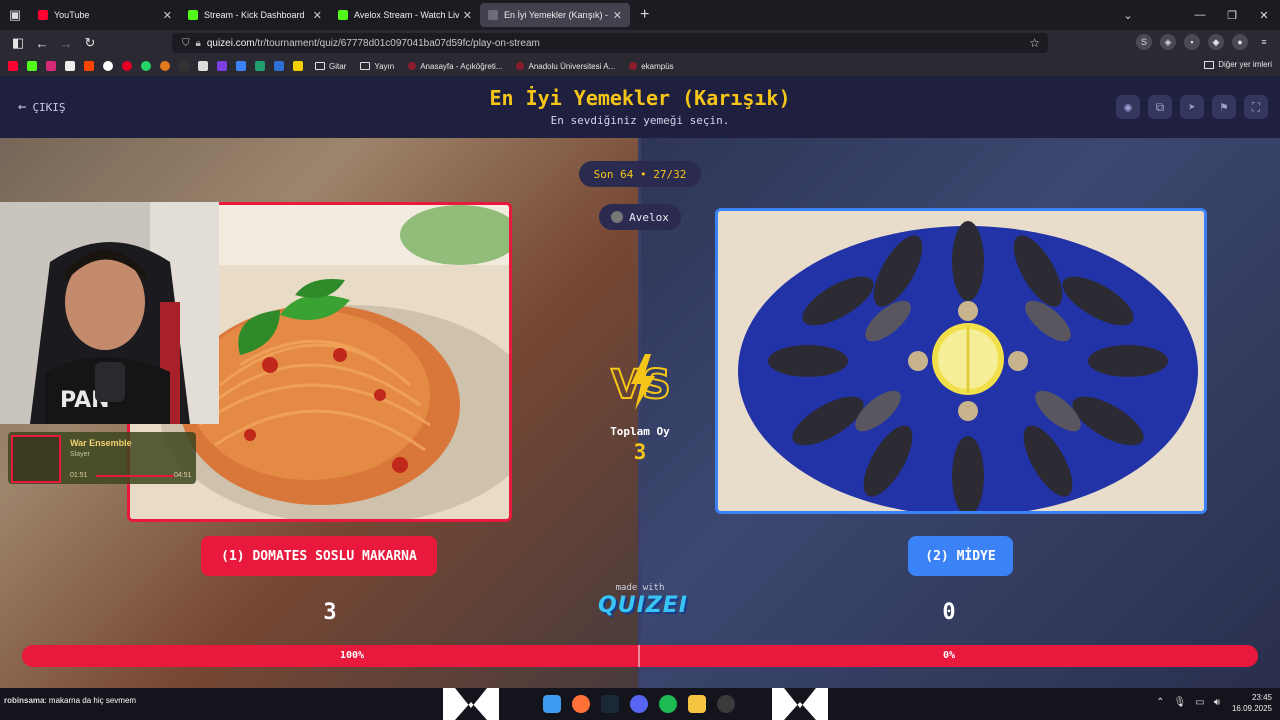  Describe the element at coordinates (697, 704) in the screenshot. I see `file-explorer-icon` at that location.